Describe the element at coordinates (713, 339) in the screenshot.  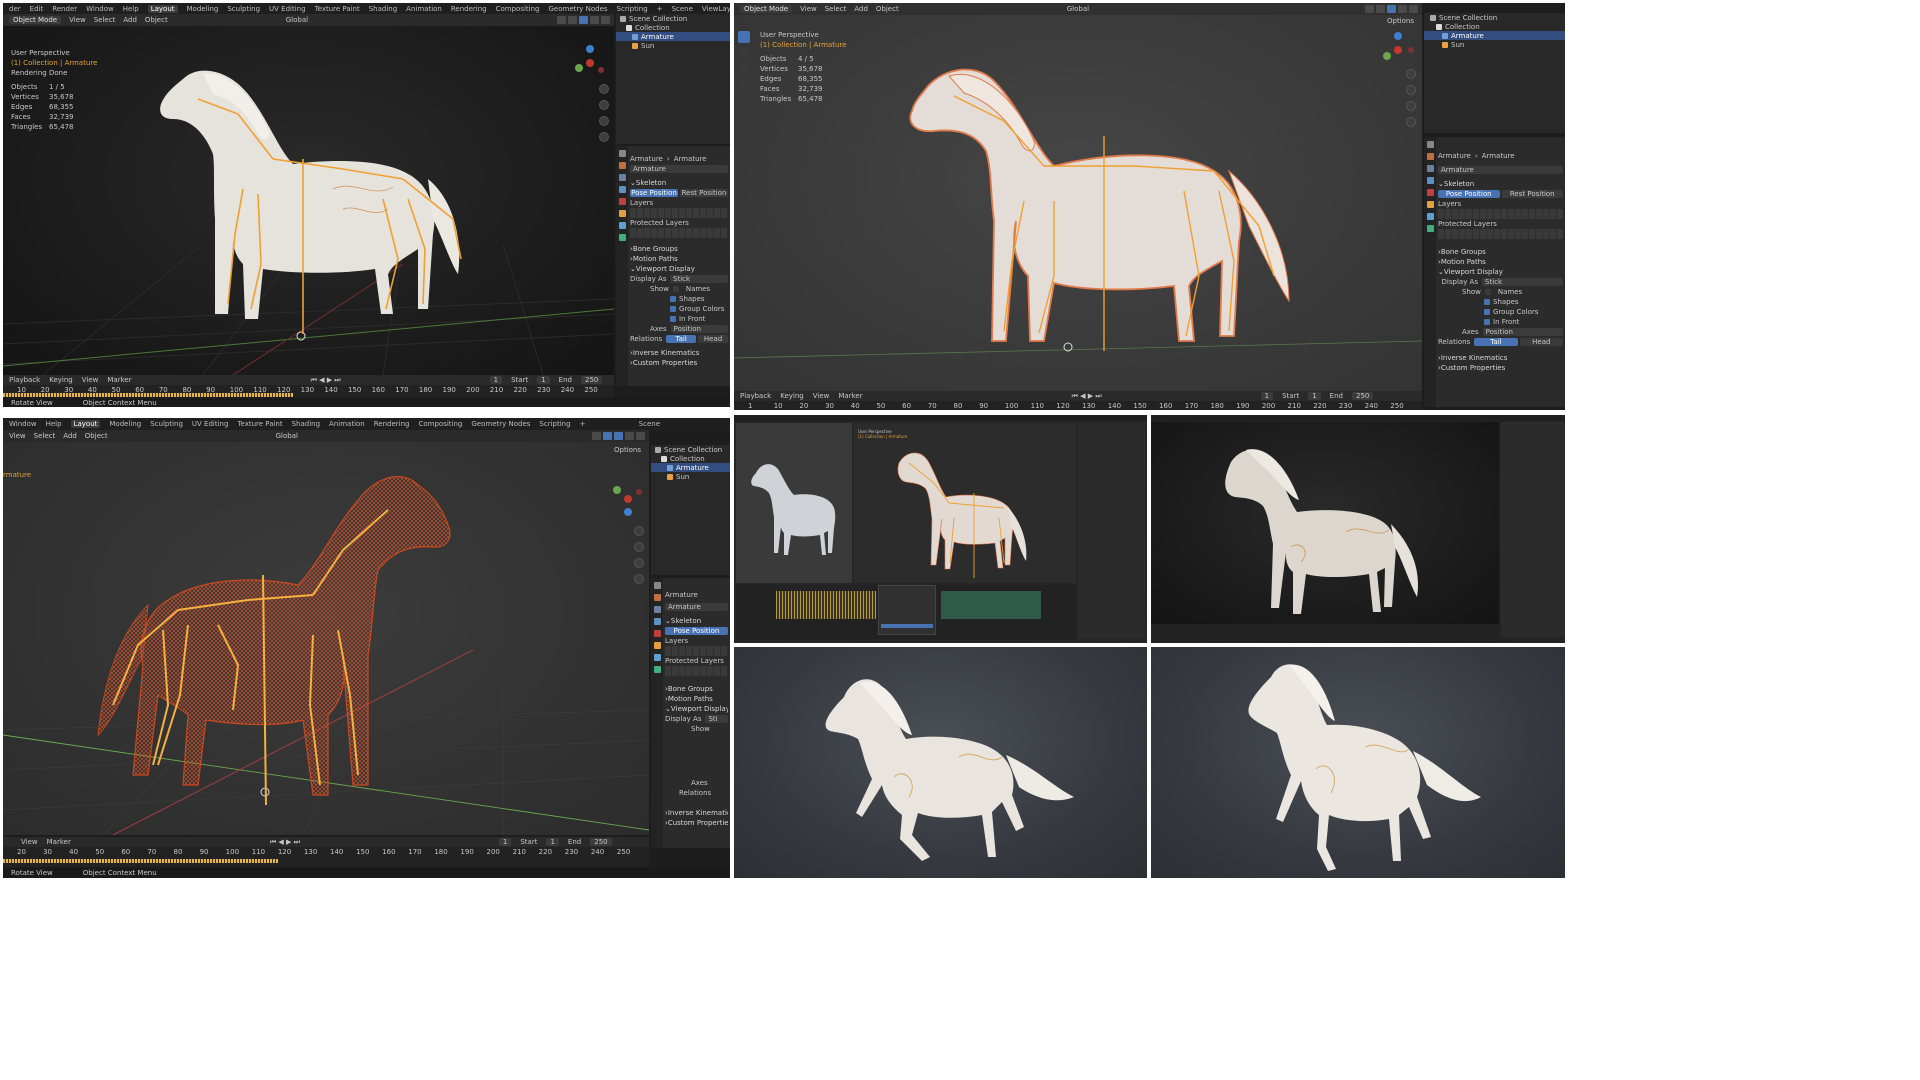
I see `relations-head-button: Head` at that location.